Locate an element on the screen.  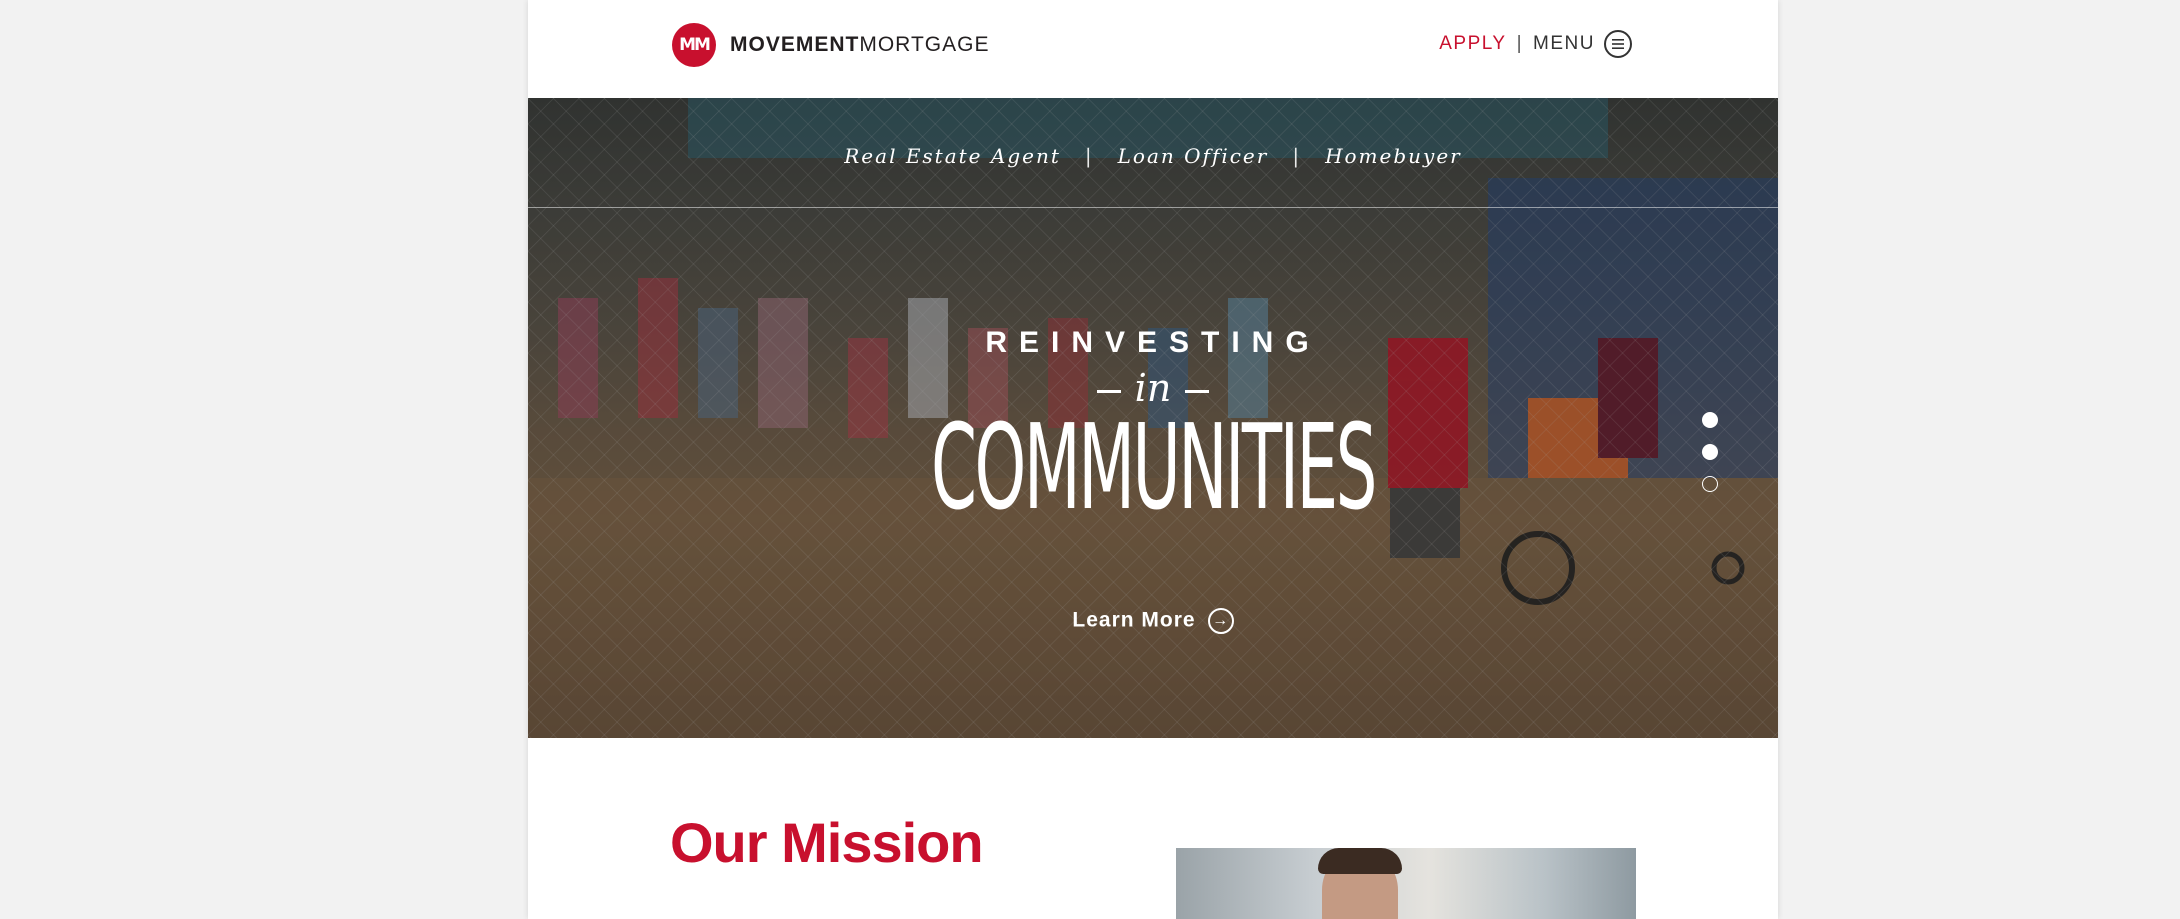
audience-subnav: Real Estate Agent | Loan Officer | Homebuyer is located at coordinates (1153, 153).